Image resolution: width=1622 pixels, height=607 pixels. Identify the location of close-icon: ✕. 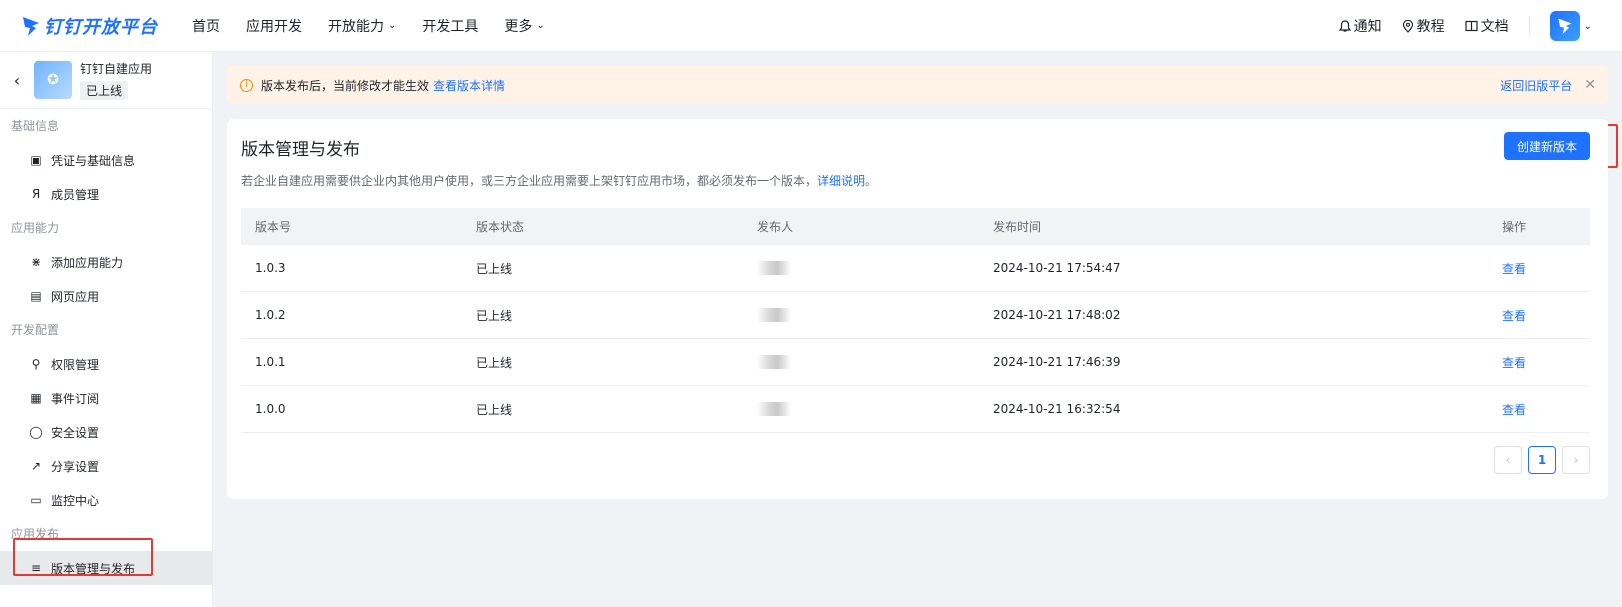
(1590, 85).